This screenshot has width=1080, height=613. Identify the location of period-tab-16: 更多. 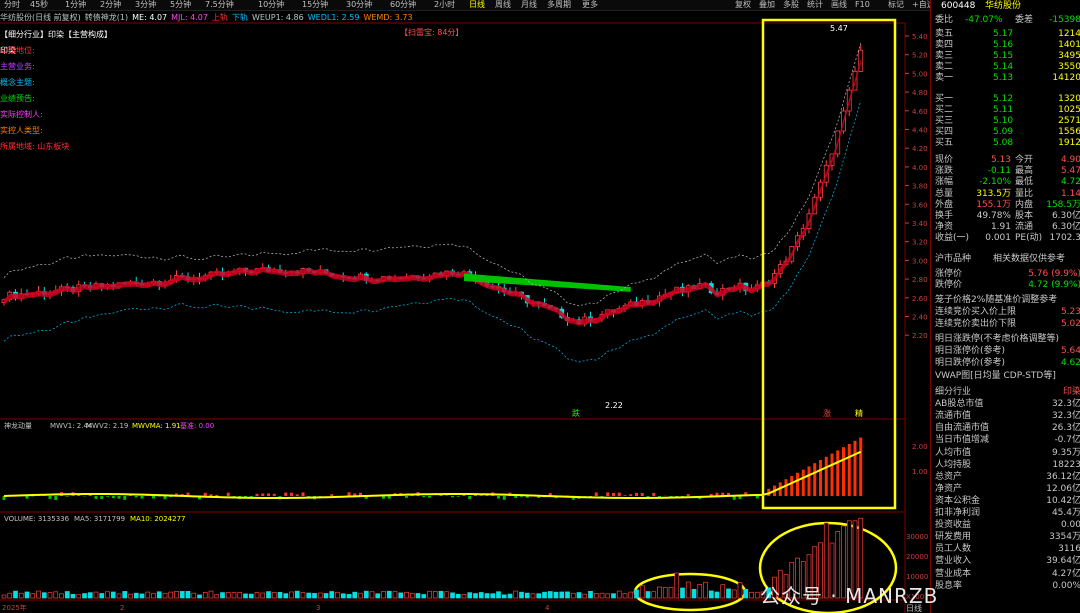
(590, 5).